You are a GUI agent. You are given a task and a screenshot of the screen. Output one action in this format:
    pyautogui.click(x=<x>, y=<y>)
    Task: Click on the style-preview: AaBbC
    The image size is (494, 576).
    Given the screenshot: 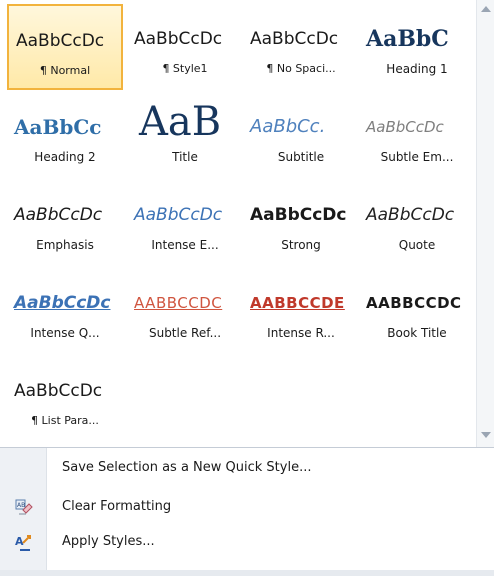 What is the action you would take?
    pyautogui.click(x=407, y=39)
    